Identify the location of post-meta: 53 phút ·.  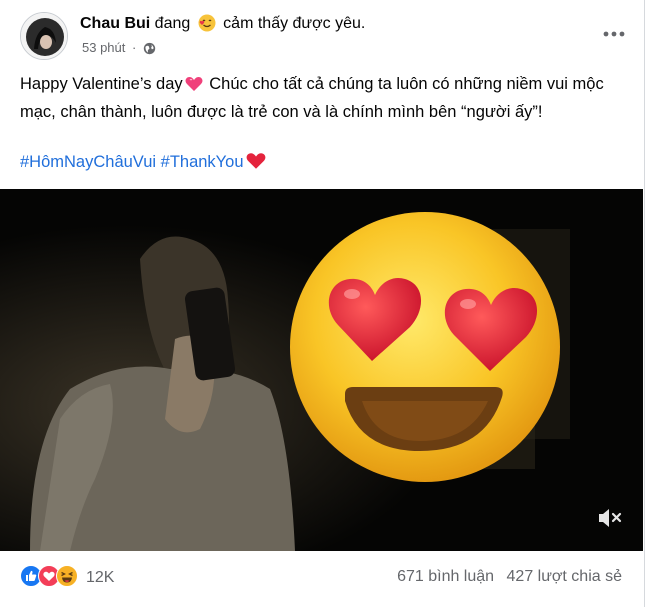
(119, 49).